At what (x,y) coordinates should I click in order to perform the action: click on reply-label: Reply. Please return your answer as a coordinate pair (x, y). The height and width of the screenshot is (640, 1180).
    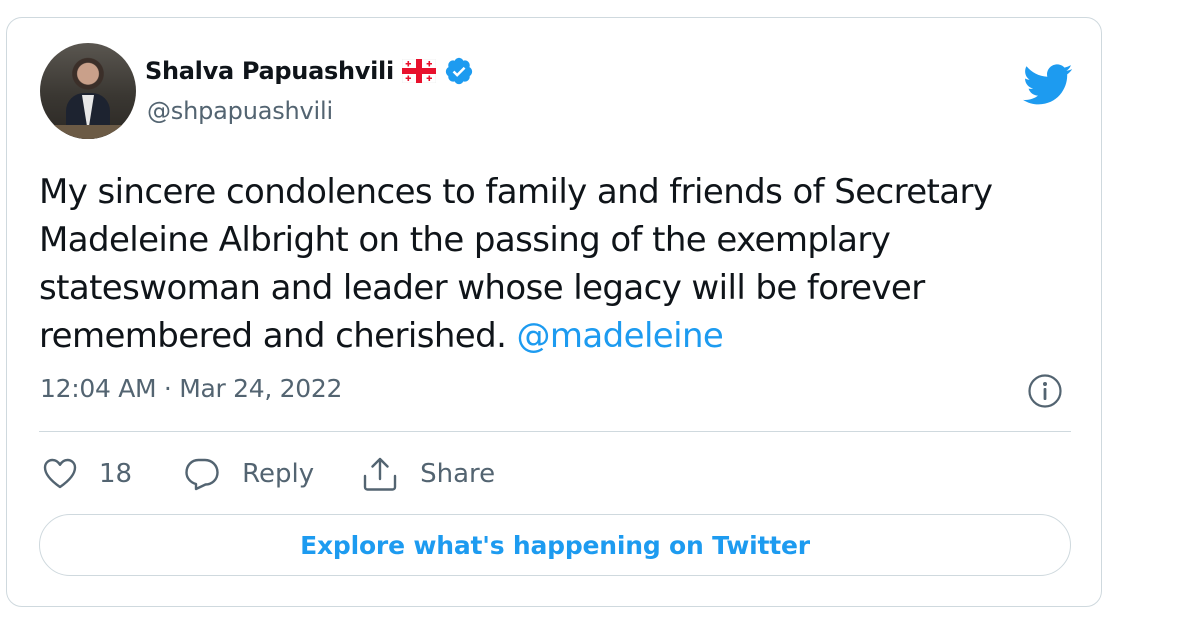
    Looking at the image, I should click on (278, 474).